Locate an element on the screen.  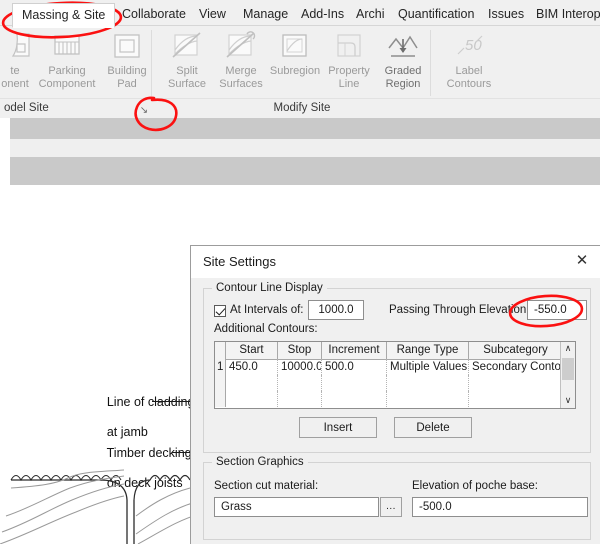
command-label-line2: Pad is located at coordinates (127, 83).